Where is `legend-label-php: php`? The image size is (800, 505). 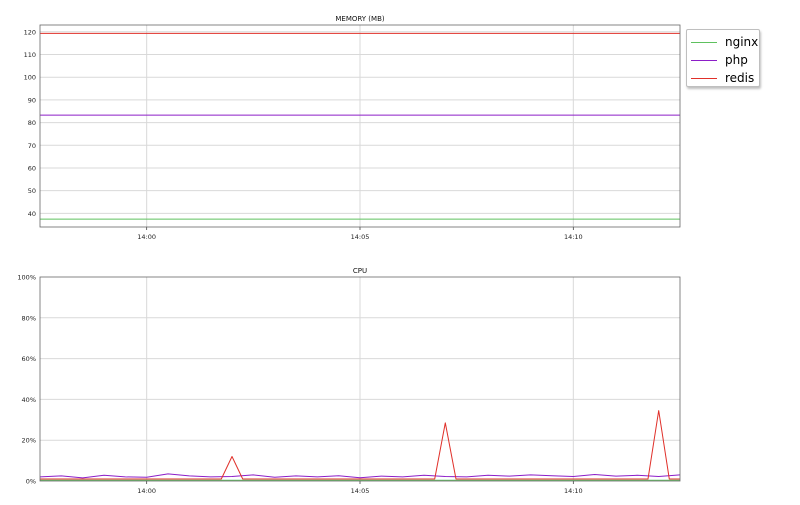
legend-label-php: php is located at coordinates (736, 60).